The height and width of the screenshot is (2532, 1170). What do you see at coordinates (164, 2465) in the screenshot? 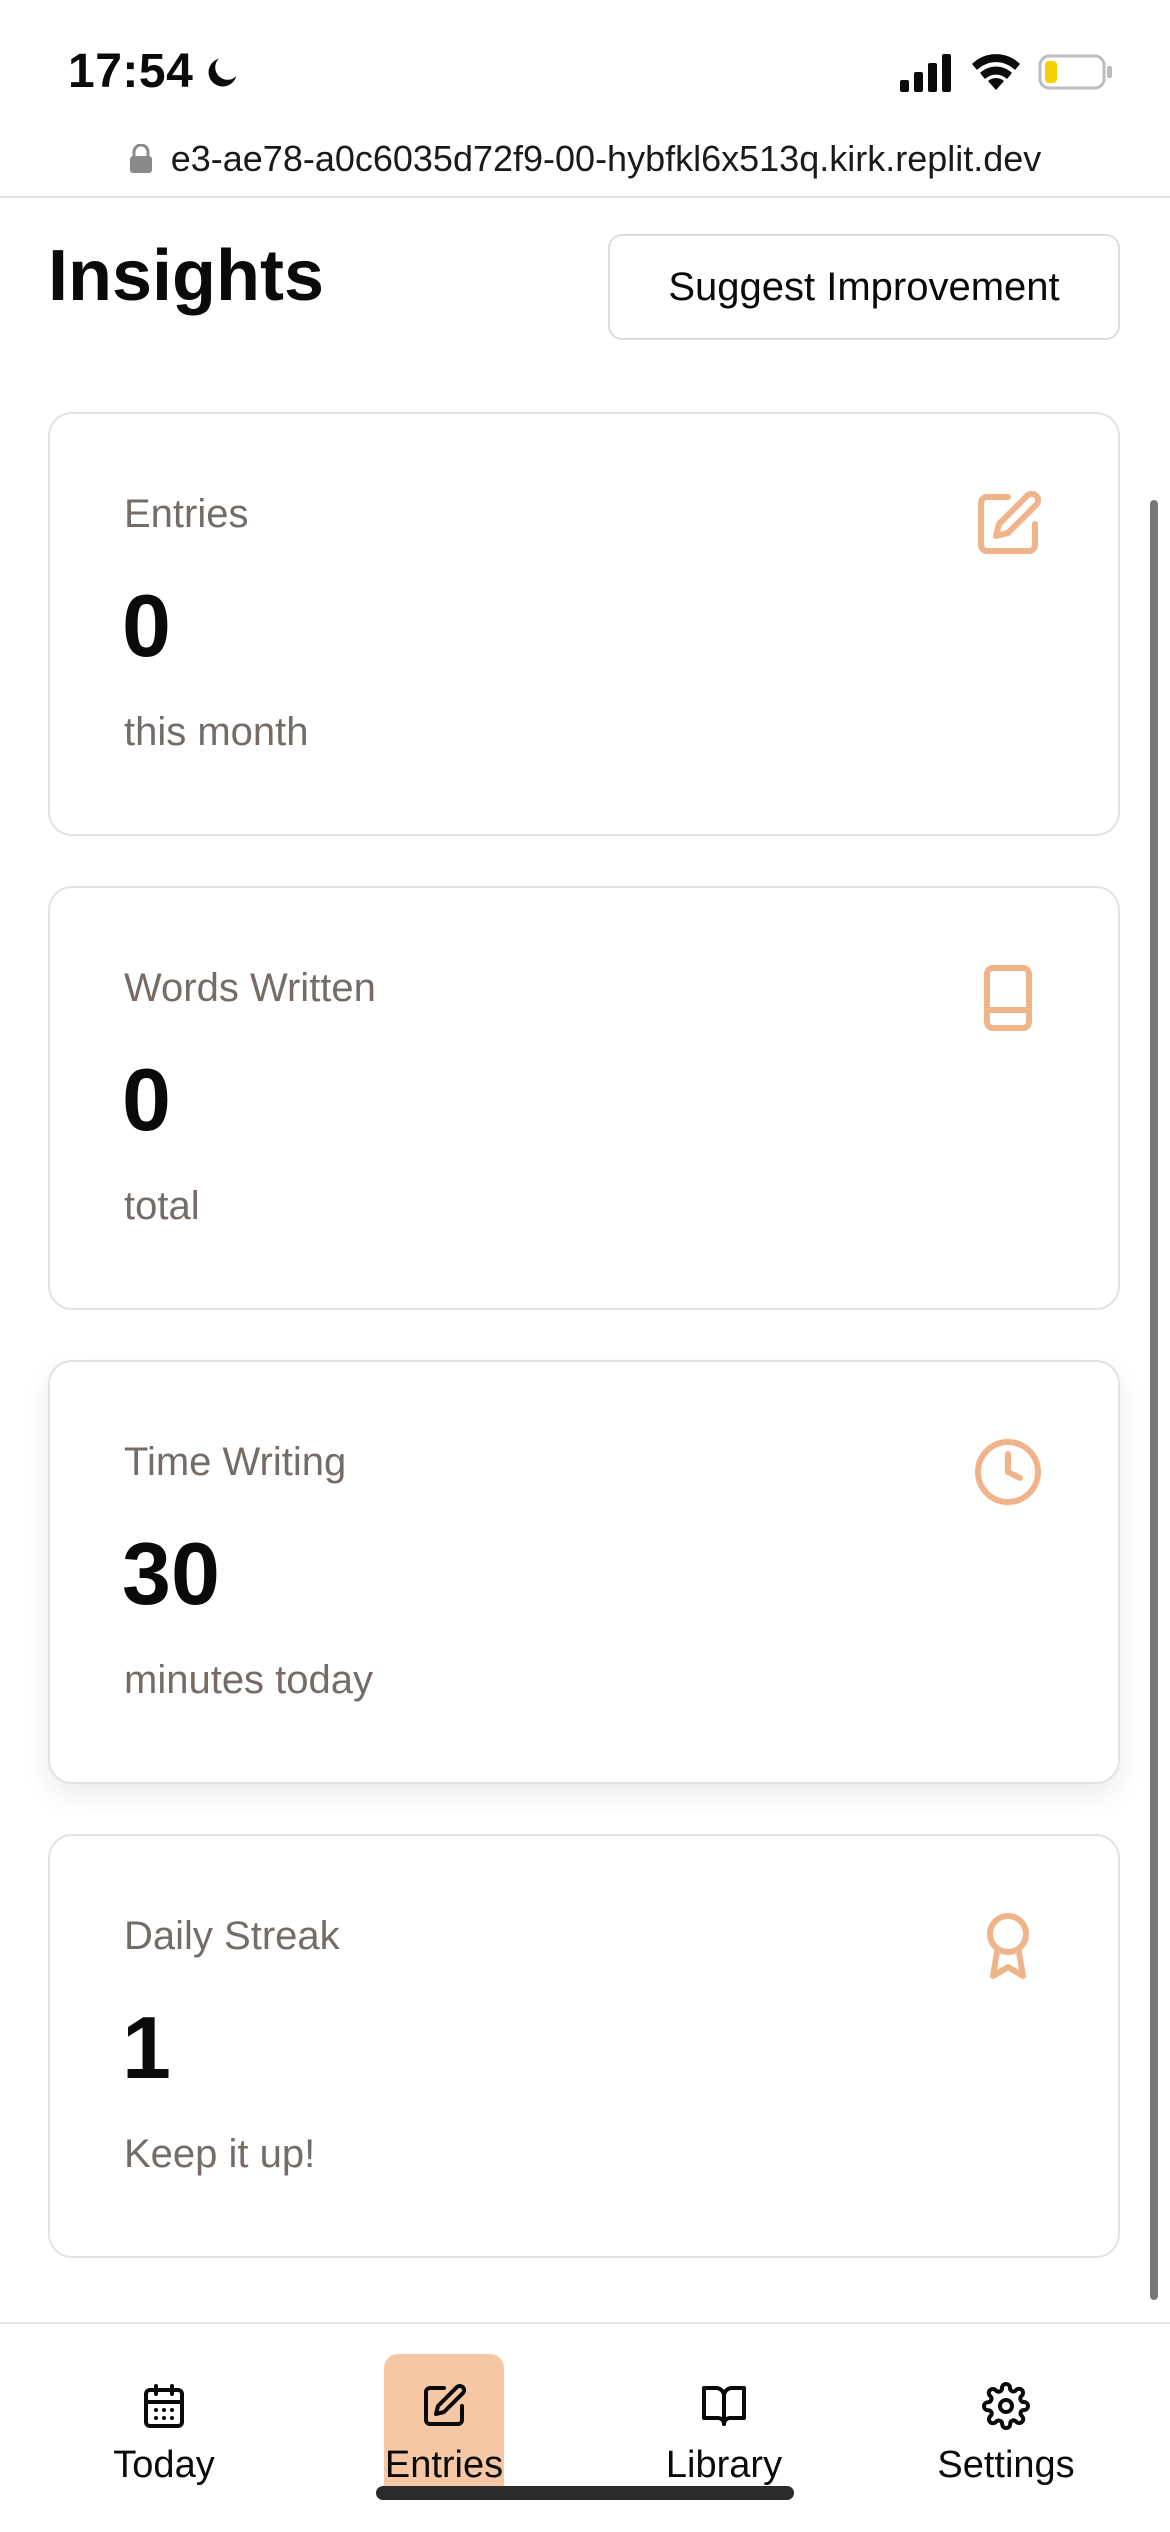
I see `nav-label: Today` at bounding box center [164, 2465].